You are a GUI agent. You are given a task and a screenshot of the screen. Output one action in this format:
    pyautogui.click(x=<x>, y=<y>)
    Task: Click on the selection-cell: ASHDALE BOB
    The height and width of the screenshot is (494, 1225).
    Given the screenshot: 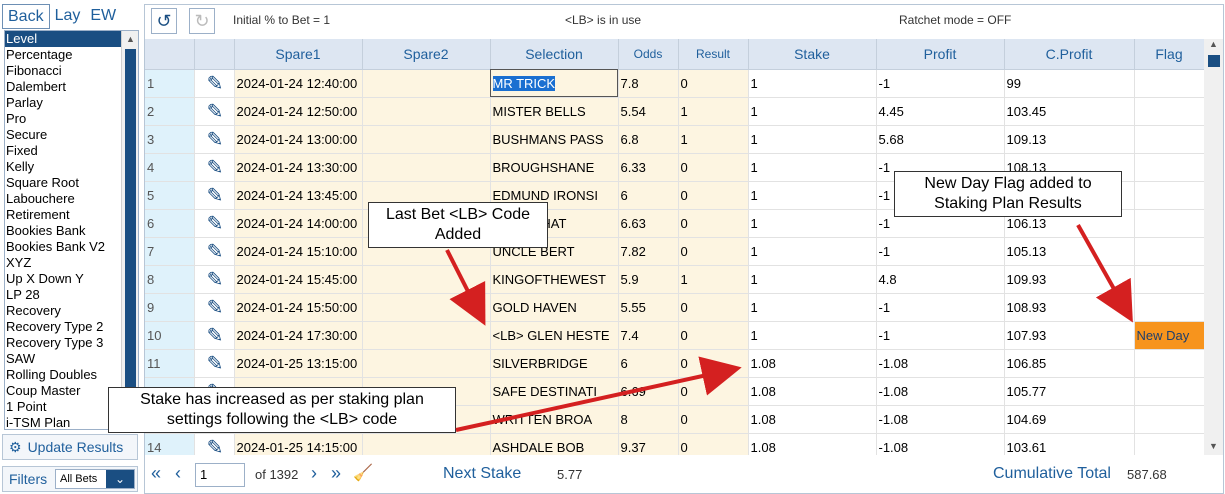 What is the action you would take?
    pyautogui.click(x=554, y=444)
    